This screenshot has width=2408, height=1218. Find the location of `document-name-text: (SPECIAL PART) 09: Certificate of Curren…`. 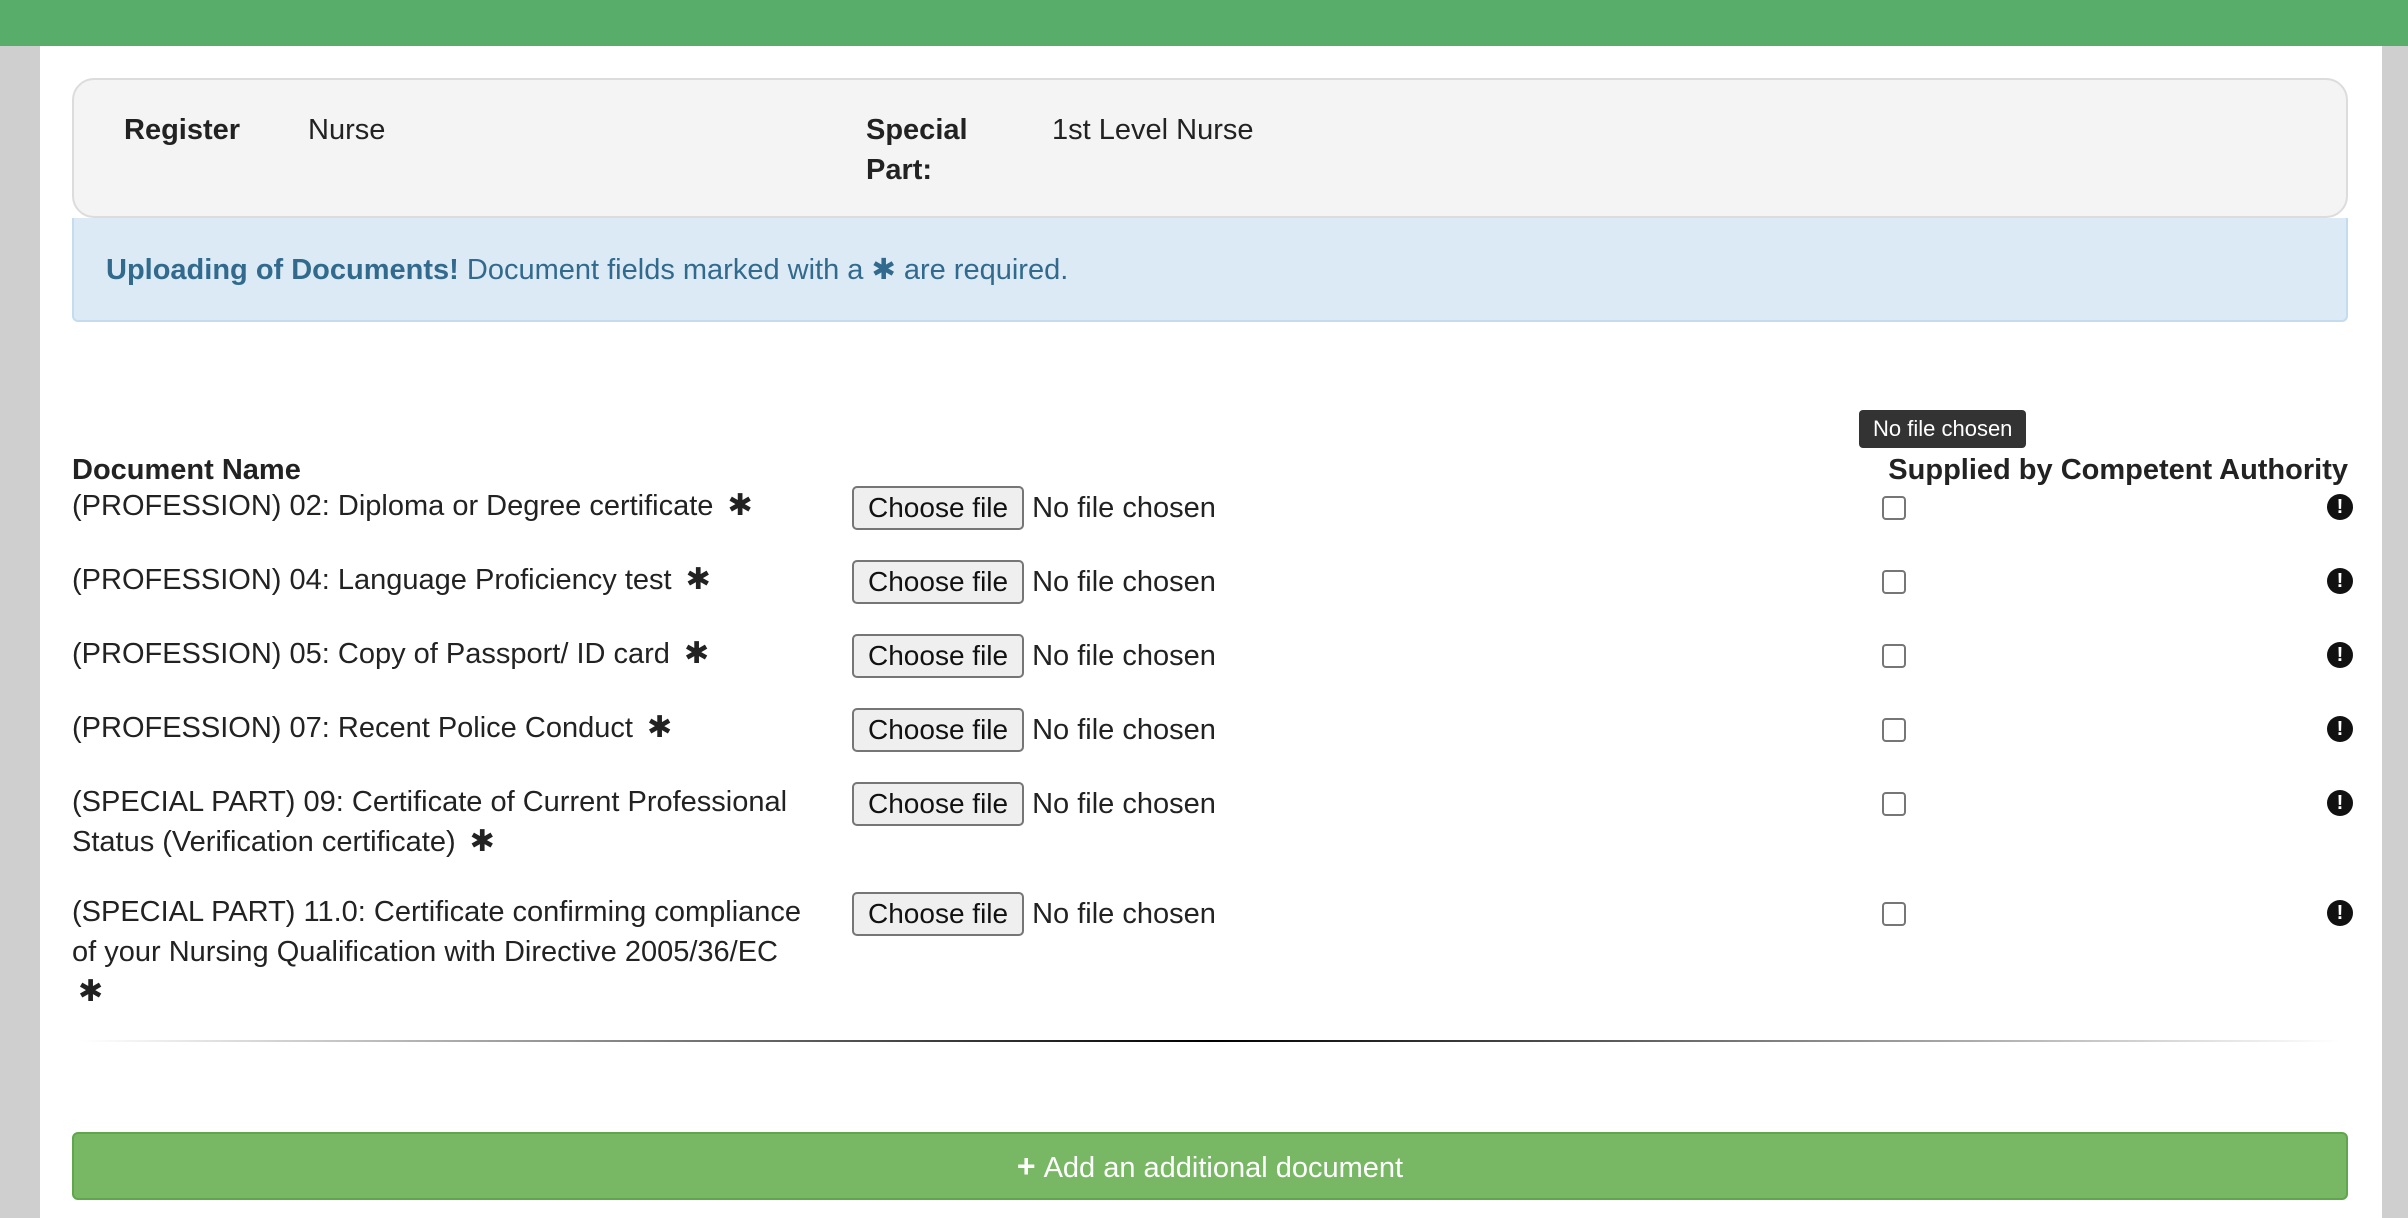

document-name-text: (SPECIAL PART) 09: Certificate of Curren… is located at coordinates (430, 822).